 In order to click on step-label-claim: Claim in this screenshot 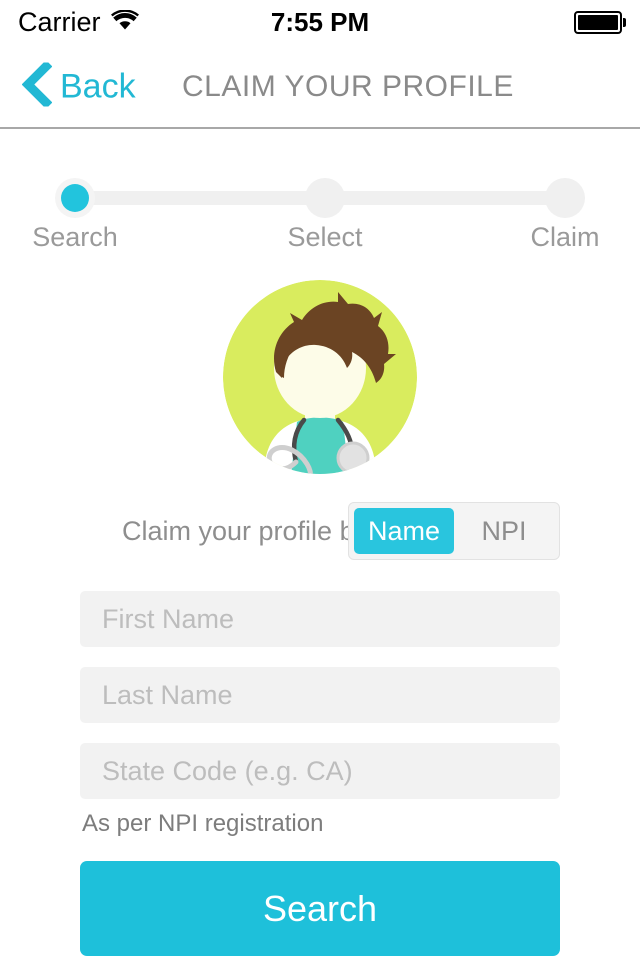, I will do `click(565, 237)`.